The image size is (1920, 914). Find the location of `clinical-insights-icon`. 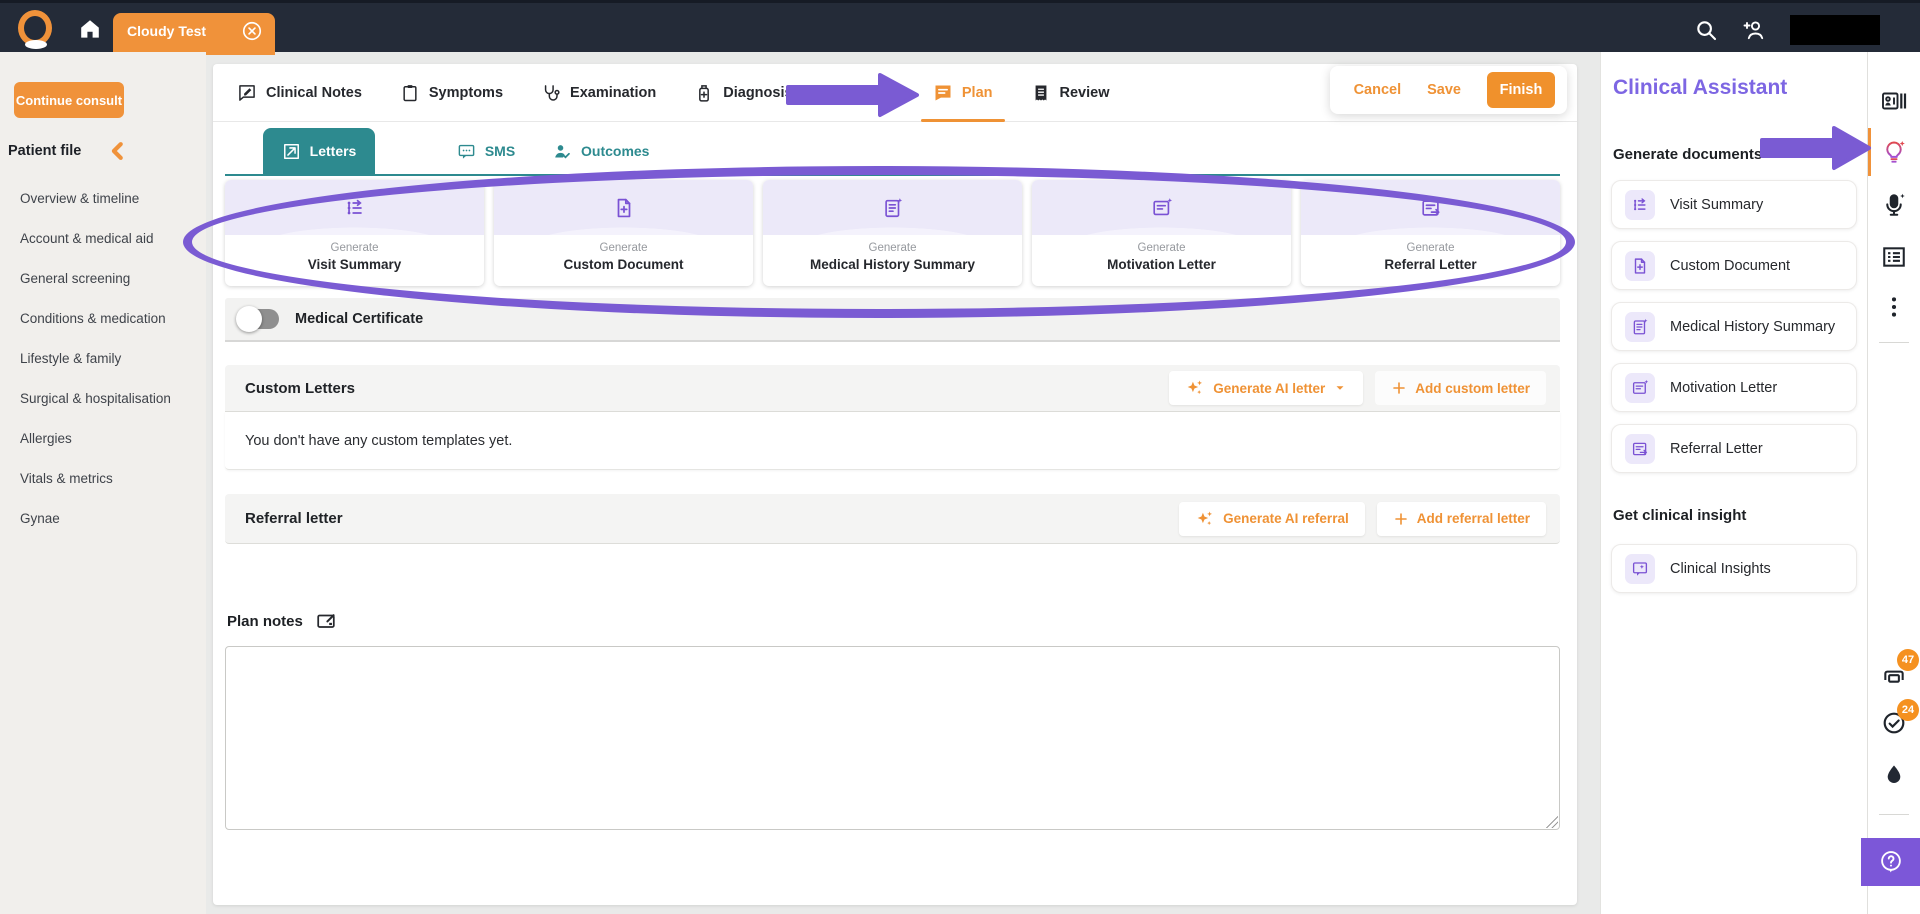

clinical-insights-icon is located at coordinates (1640, 569).